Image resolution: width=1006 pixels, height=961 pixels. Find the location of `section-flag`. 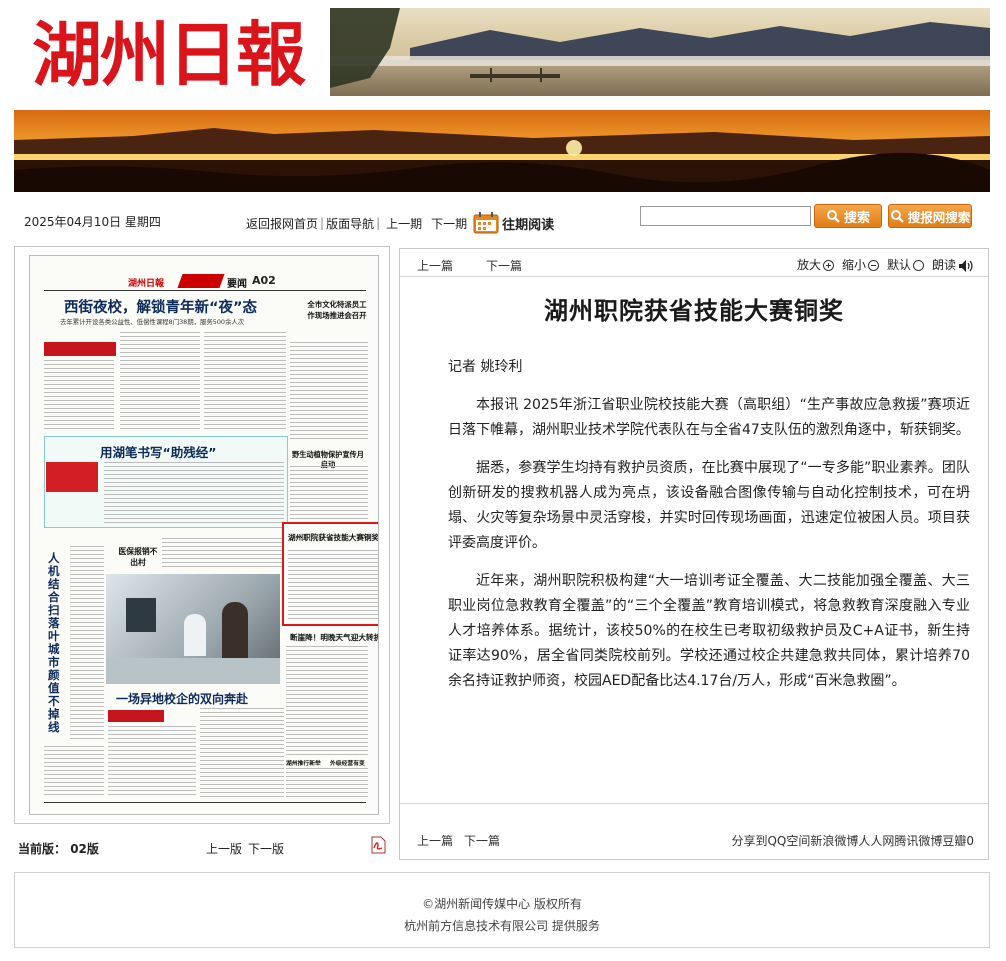

section-flag is located at coordinates (201, 281).